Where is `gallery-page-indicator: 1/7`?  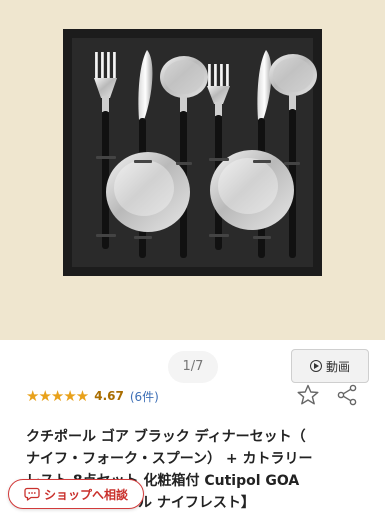 gallery-page-indicator: 1/7 is located at coordinates (193, 367).